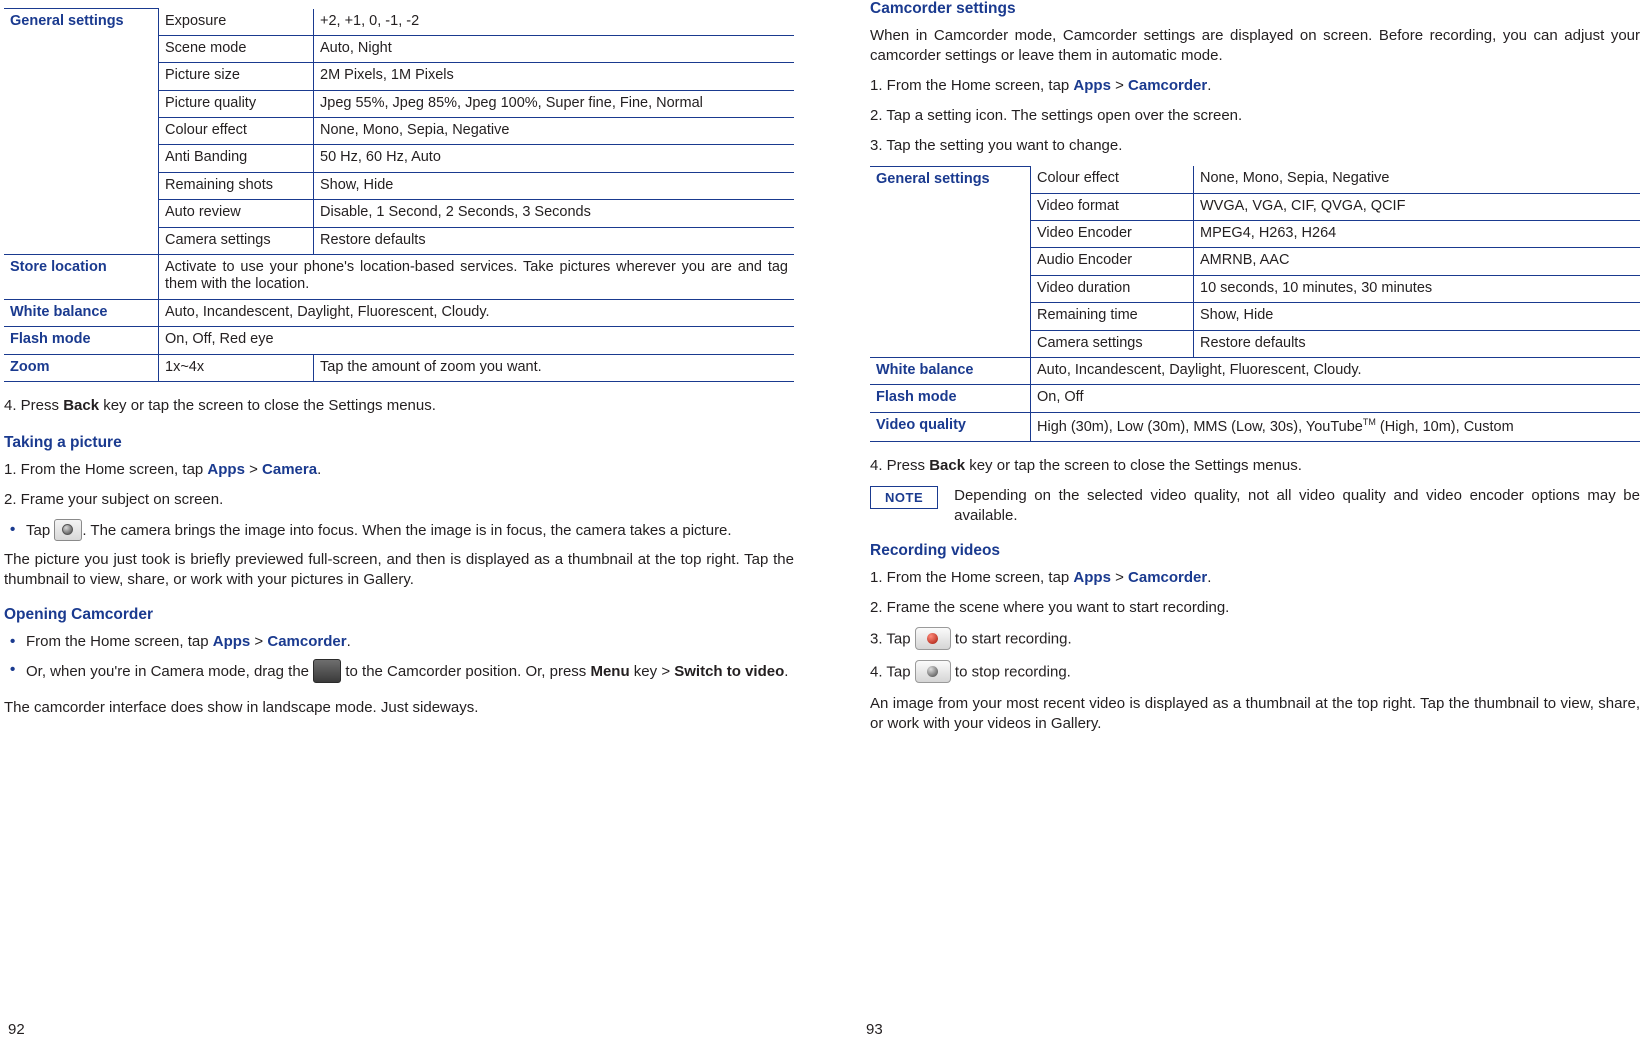 This screenshot has width=1647, height=1048. What do you see at coordinates (236, 76) in the screenshot?
I see `setting-name: Picture size` at bounding box center [236, 76].